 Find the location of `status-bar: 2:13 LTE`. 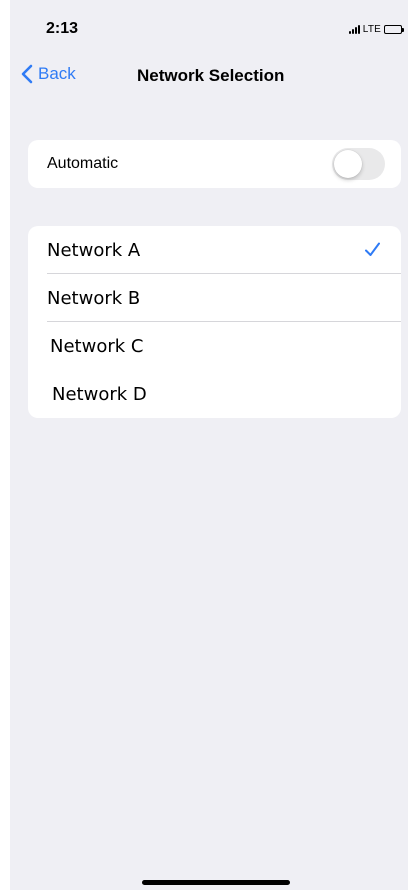

status-bar: 2:13 LTE is located at coordinates (209, 30).